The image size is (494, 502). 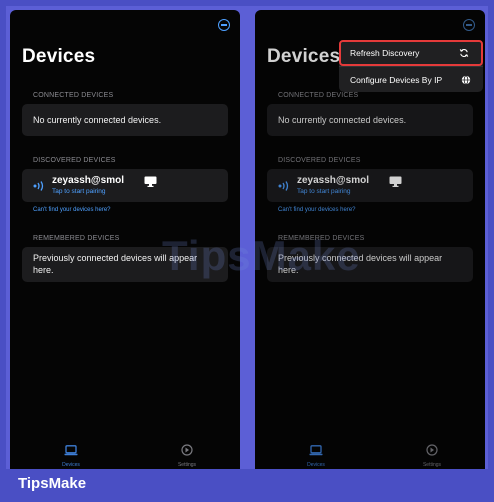 I want to click on more-options-icon, so click(x=224, y=25).